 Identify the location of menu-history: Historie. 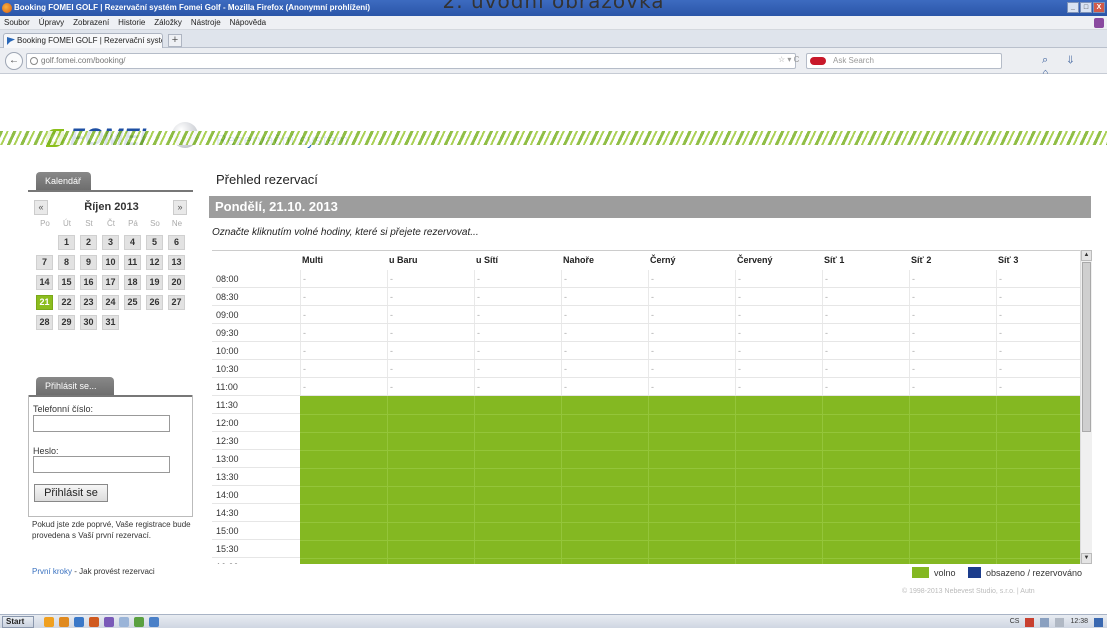
(131, 22).